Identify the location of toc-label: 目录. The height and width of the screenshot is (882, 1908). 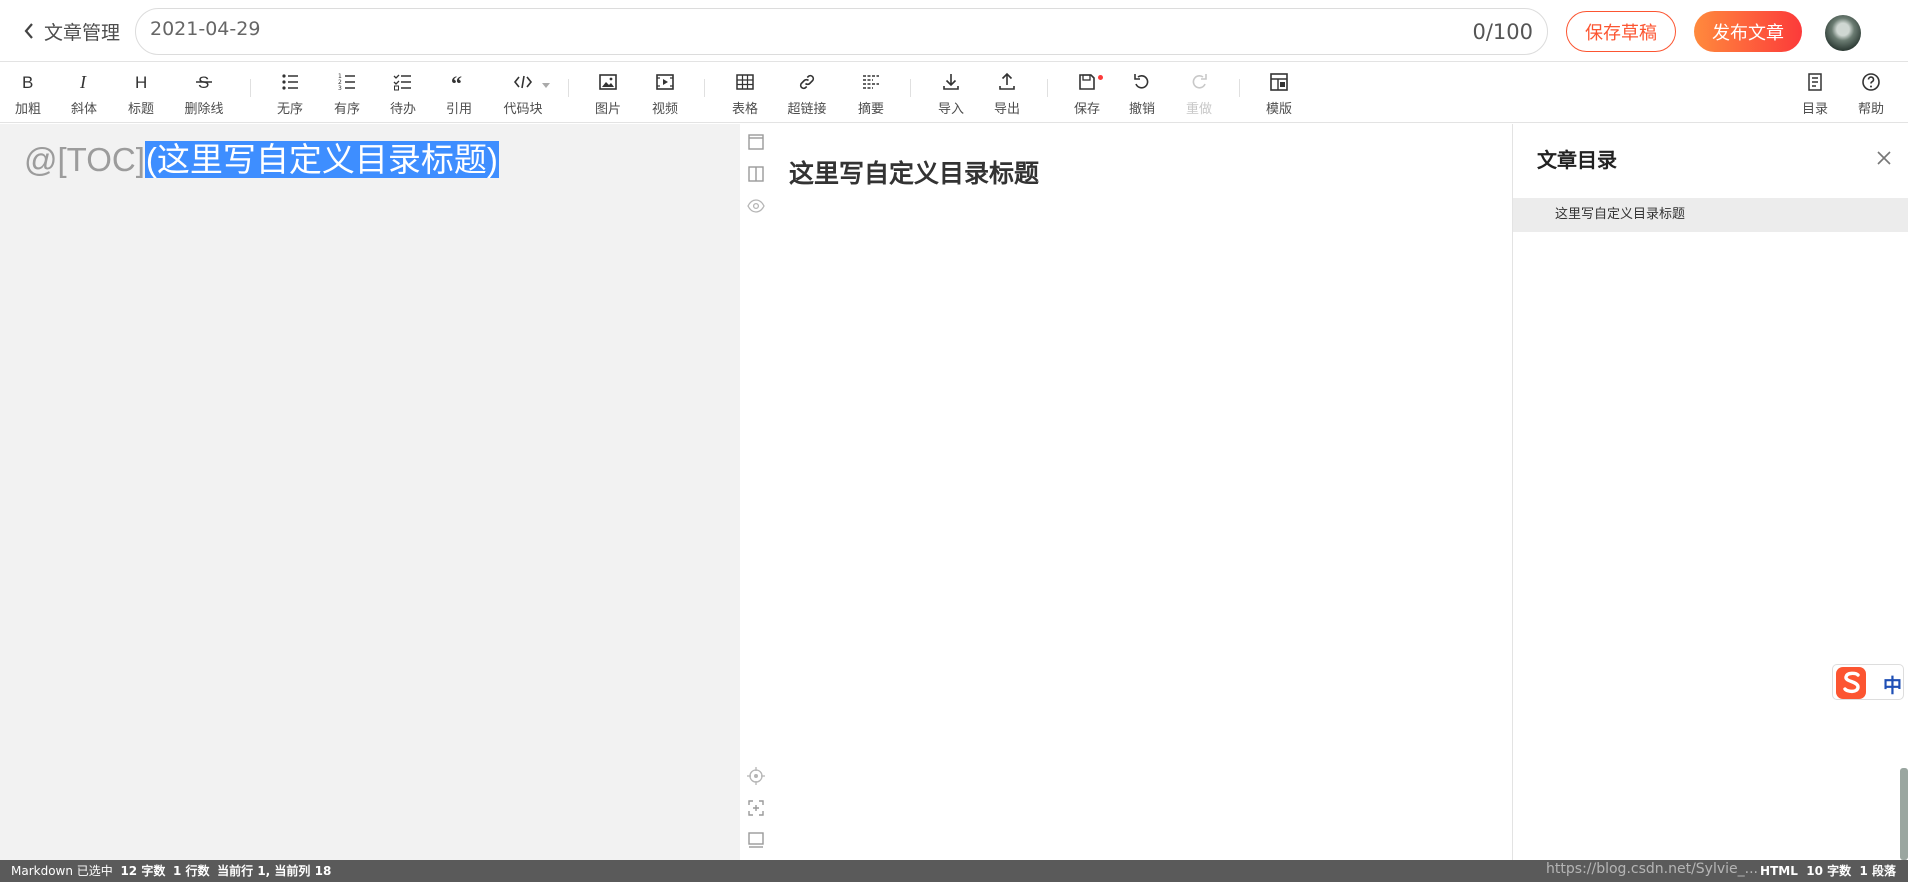
(1814, 109).